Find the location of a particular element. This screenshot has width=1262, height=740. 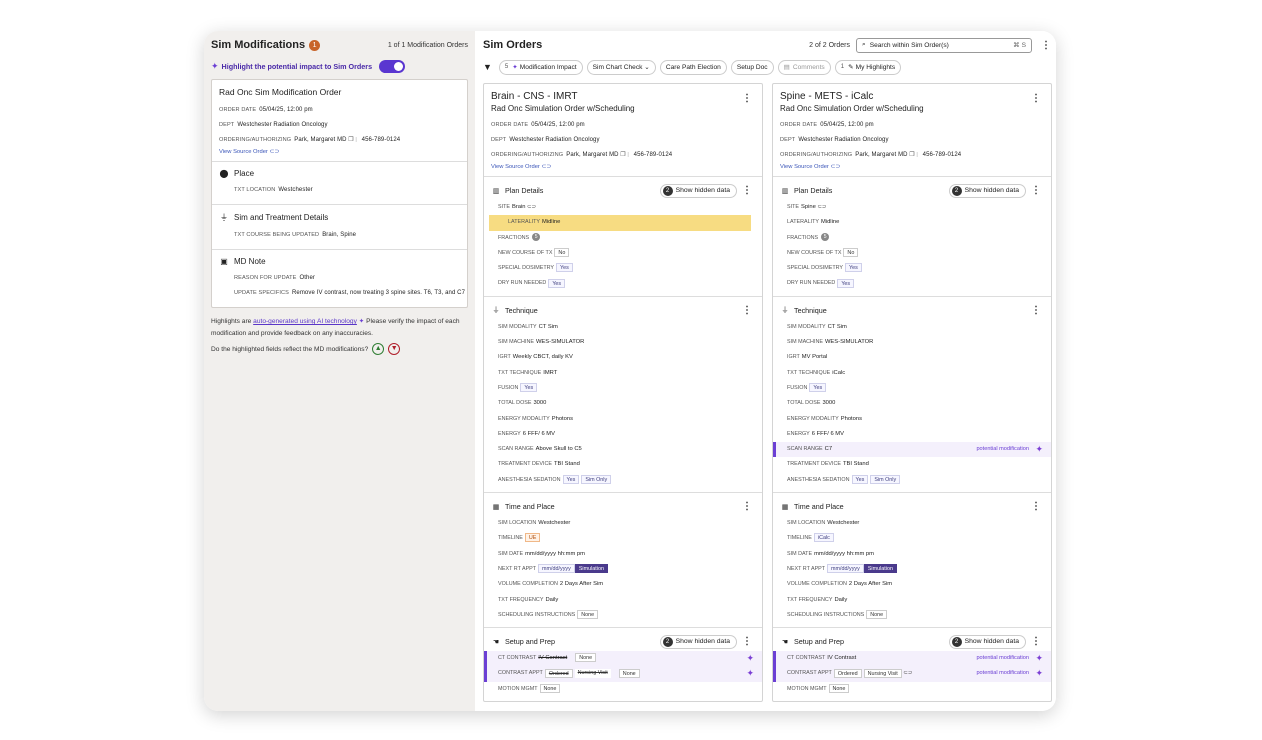

field-value: Westchester is located at coordinates (295, 190).